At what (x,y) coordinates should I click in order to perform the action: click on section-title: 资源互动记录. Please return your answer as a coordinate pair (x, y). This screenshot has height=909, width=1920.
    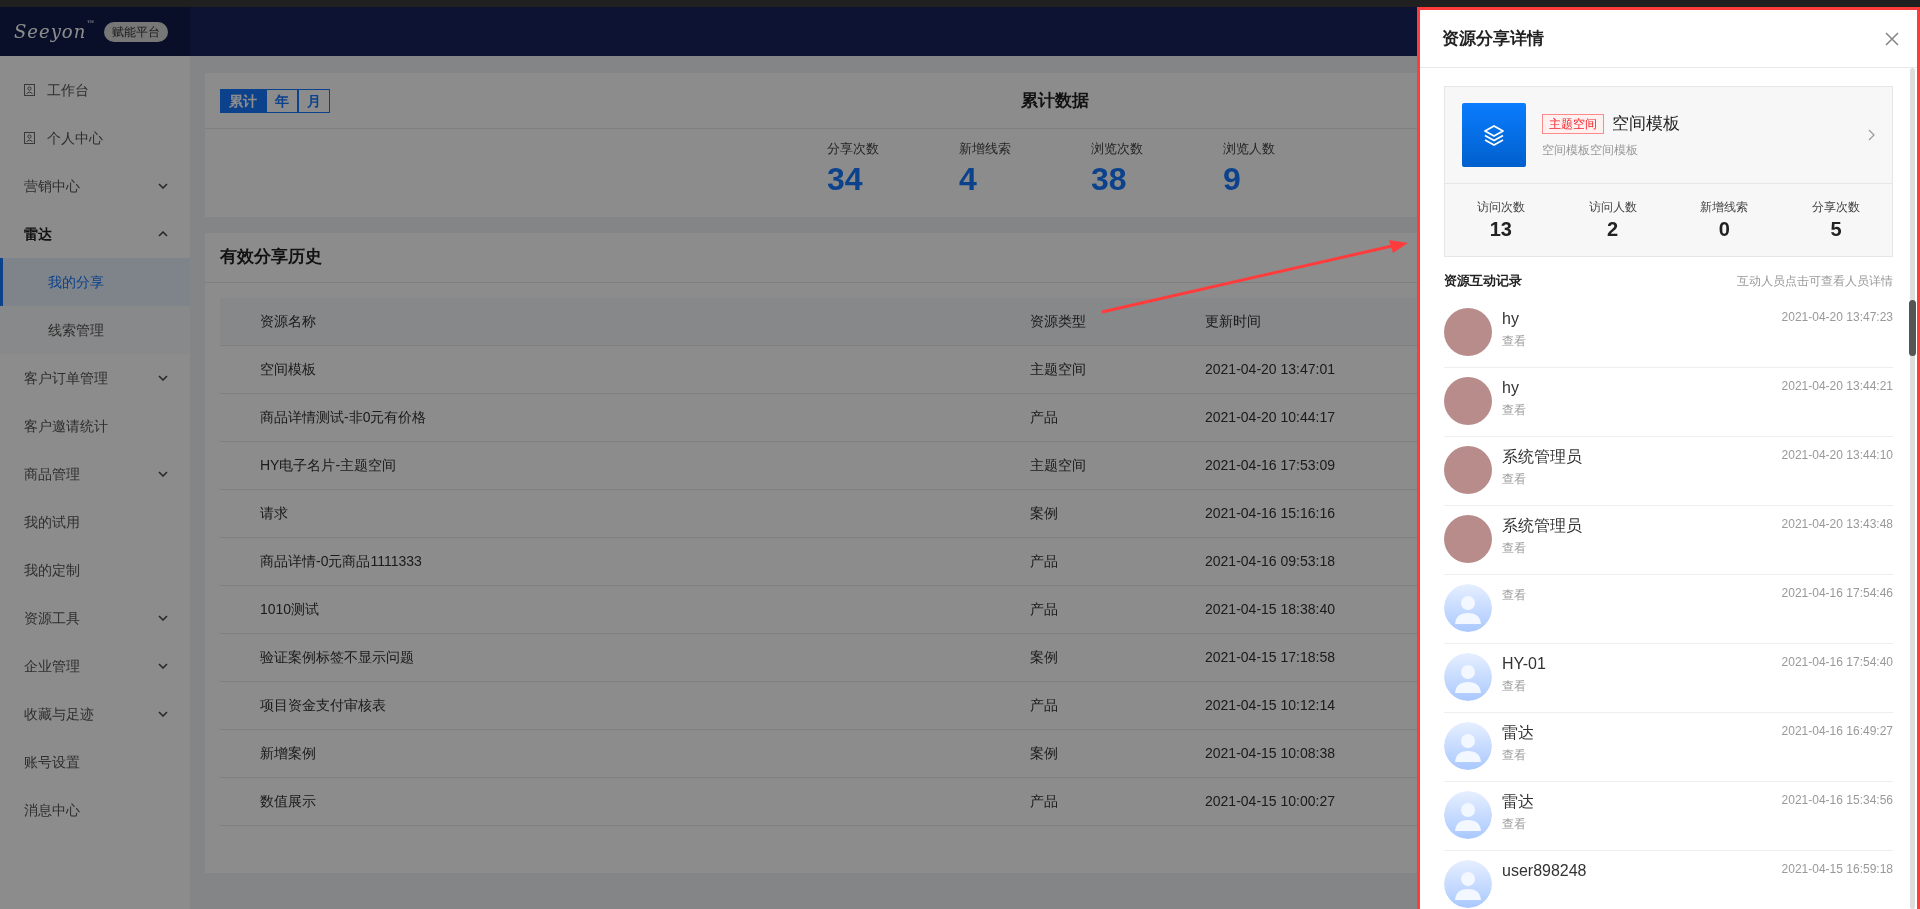
    Looking at the image, I should click on (1483, 281).